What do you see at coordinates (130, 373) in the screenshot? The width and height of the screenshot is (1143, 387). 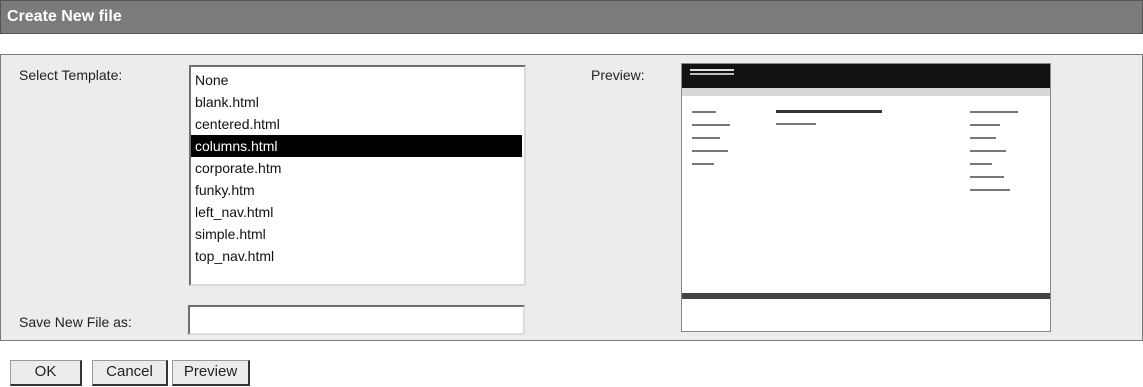 I see `cancel-button: Cancel` at bounding box center [130, 373].